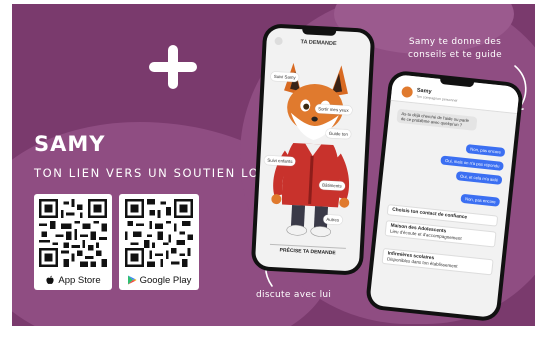  I want to click on screen-title: TA DEMANDE, so click(318, 43).